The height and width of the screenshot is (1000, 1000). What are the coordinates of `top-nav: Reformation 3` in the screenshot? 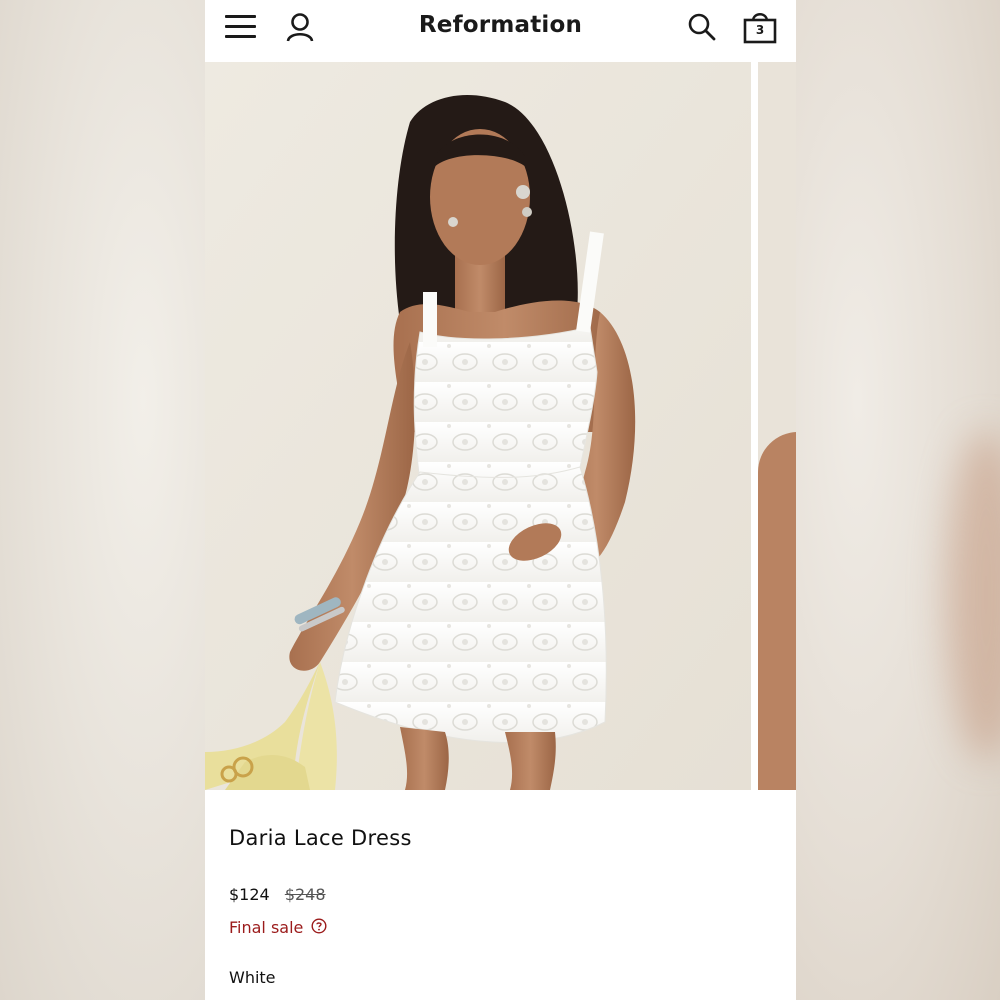 It's located at (500, 31).